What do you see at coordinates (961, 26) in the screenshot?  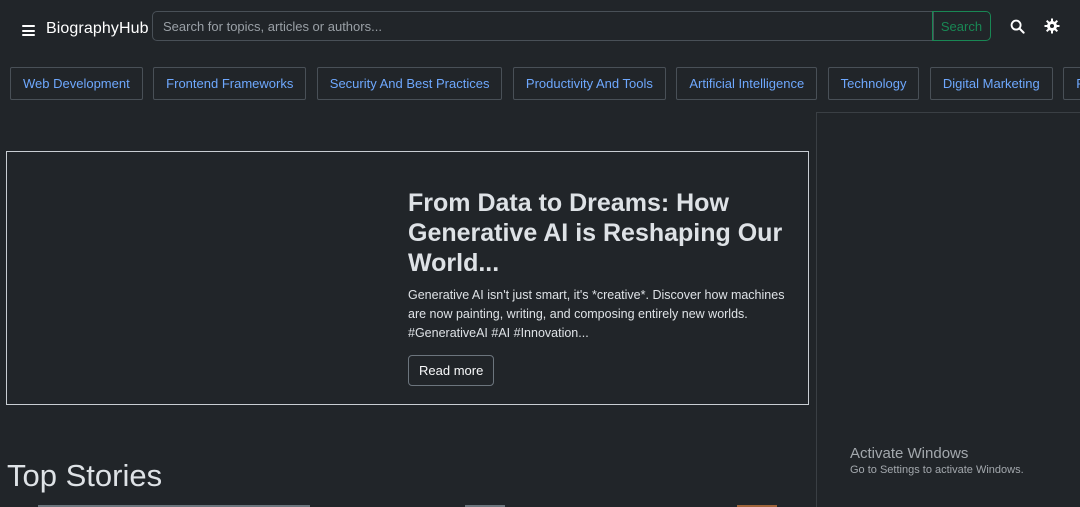 I see `search-button: Search` at bounding box center [961, 26].